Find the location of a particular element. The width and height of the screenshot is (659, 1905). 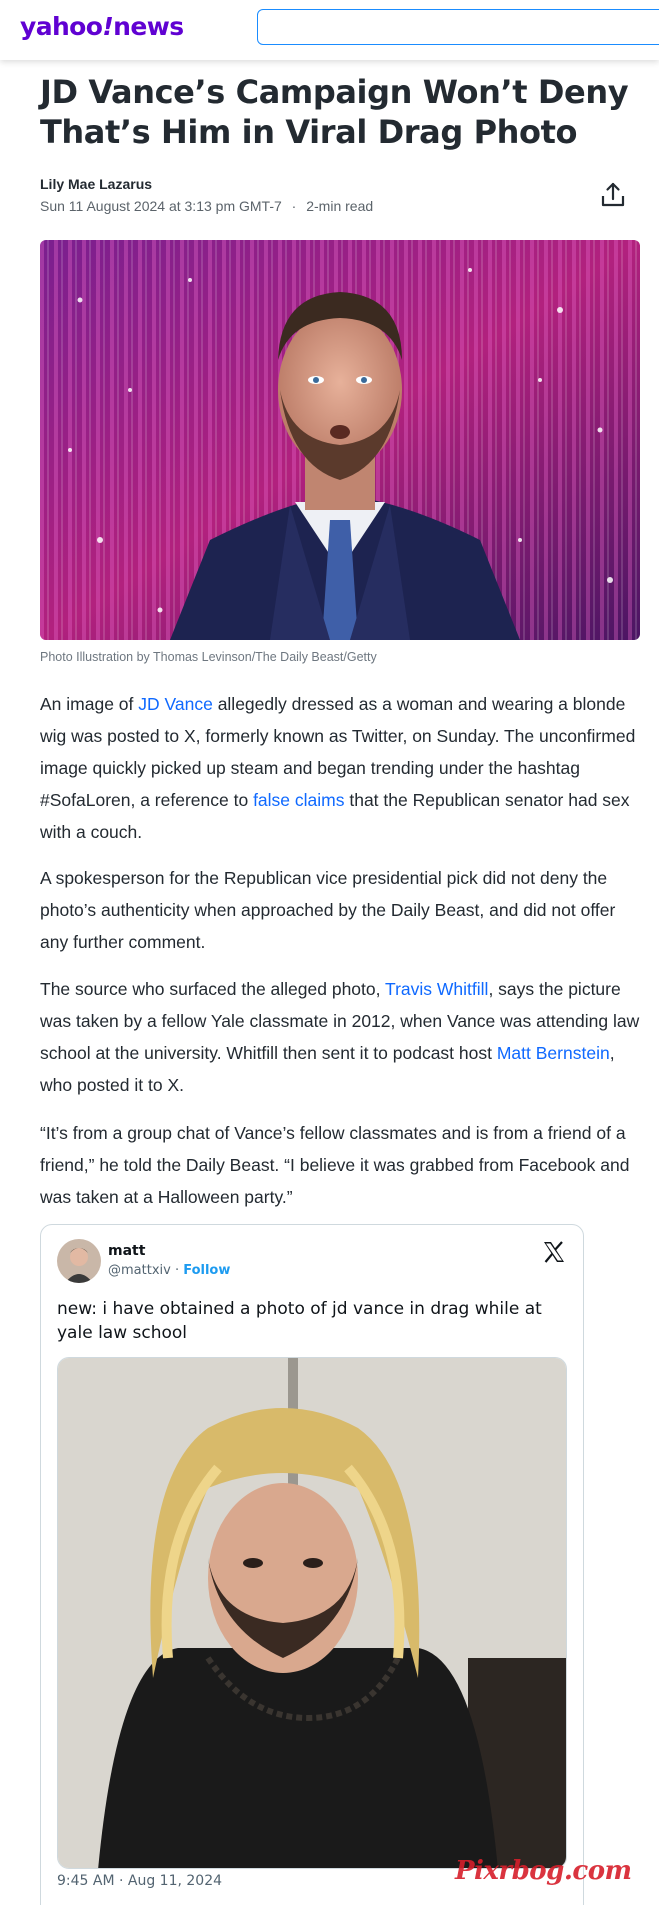

author-name: Lily Mae Lazarus is located at coordinates (96, 184).